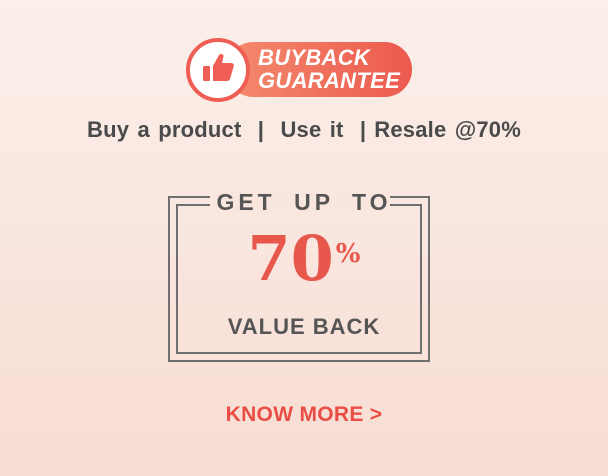  I want to click on offer-subheading: VALUE BACK, so click(304, 326).